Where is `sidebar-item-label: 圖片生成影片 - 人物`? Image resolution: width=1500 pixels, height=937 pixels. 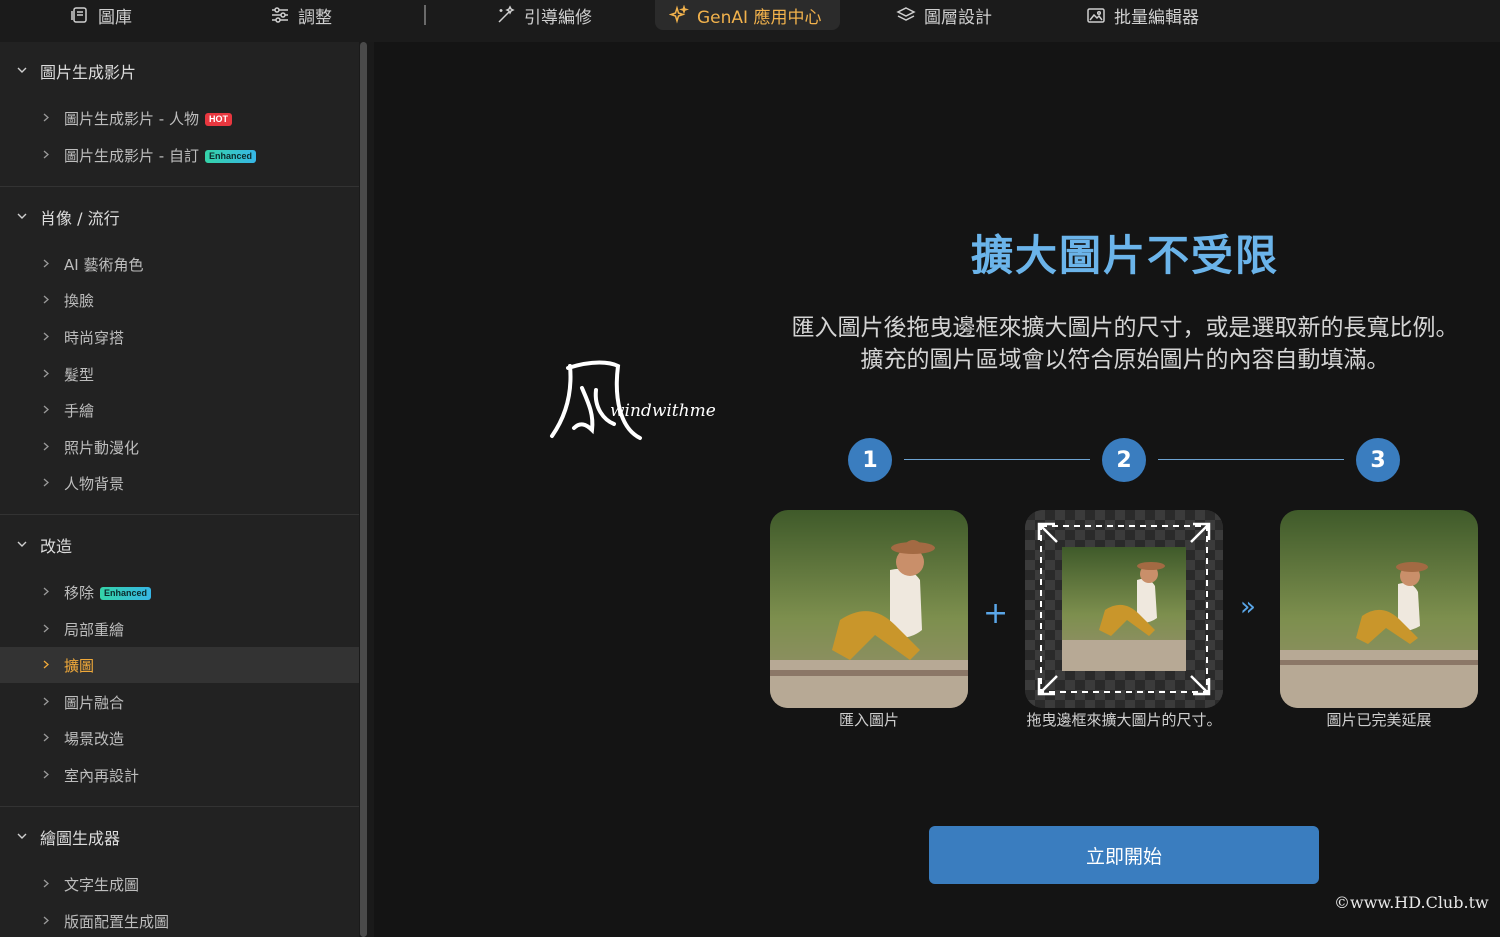
sidebar-item-label: 圖片生成影片 - 人物 is located at coordinates (131, 119).